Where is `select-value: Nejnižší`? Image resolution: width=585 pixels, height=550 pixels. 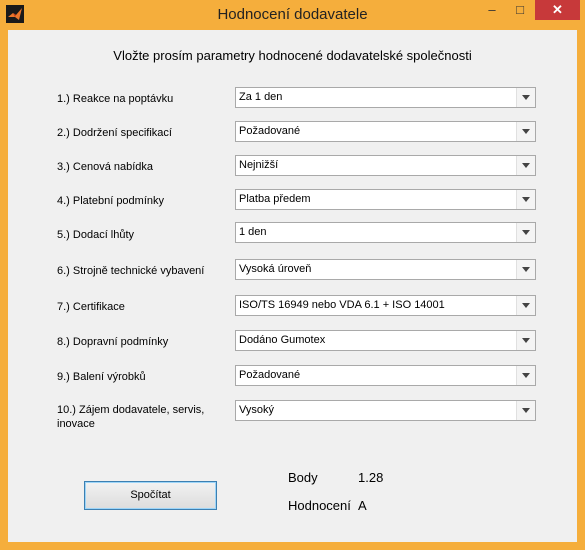 select-value: Nejnižší is located at coordinates (259, 165).